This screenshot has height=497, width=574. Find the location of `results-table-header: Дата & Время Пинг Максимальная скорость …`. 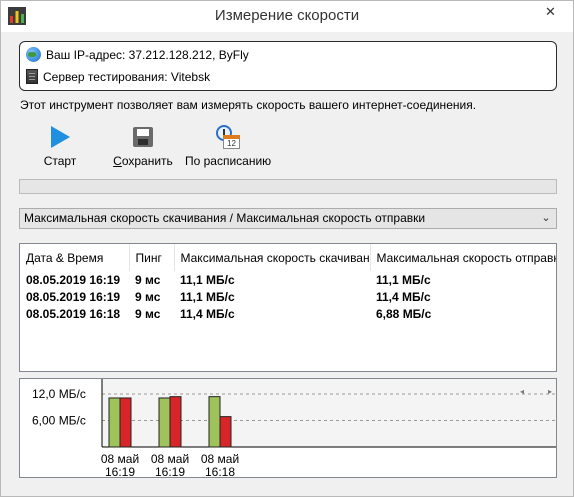

results-table-header: Дата & Время Пинг Максимальная скорость … is located at coordinates (288, 257).